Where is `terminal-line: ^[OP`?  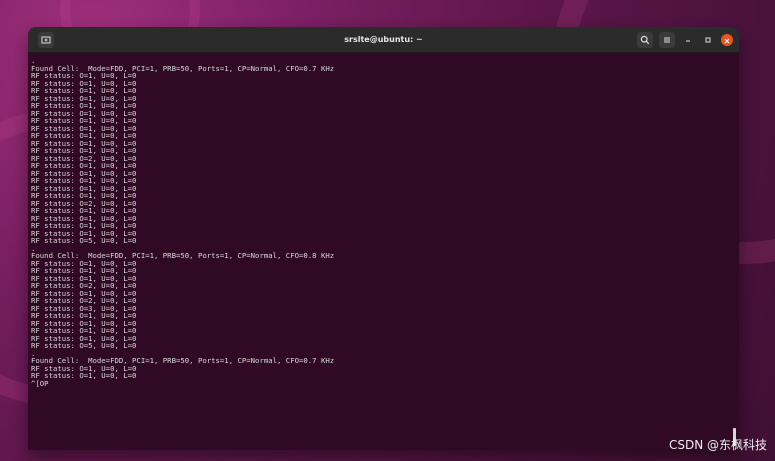 terminal-line: ^[OP is located at coordinates (40, 383).